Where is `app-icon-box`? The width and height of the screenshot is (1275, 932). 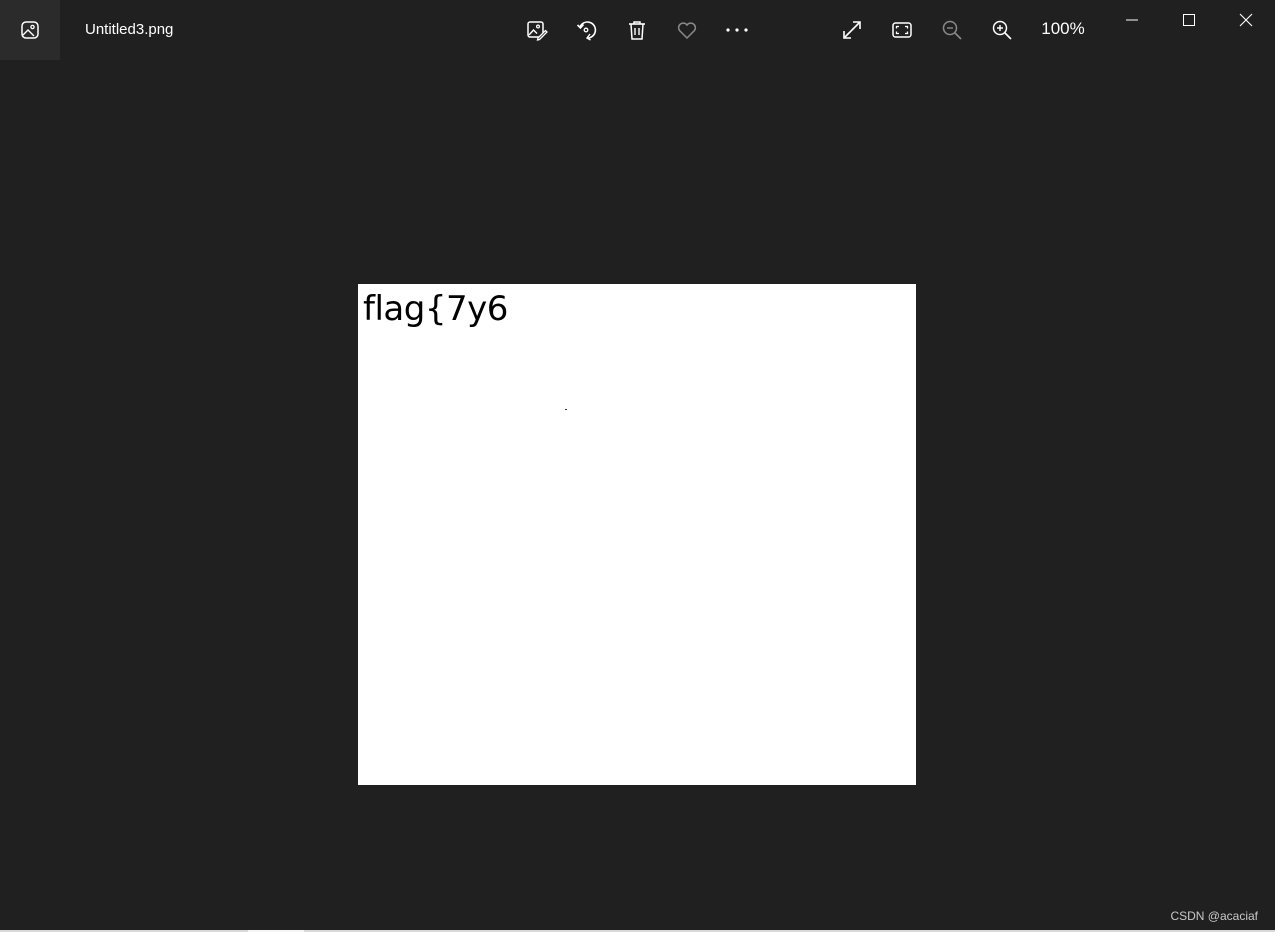
app-icon-box is located at coordinates (30, 30).